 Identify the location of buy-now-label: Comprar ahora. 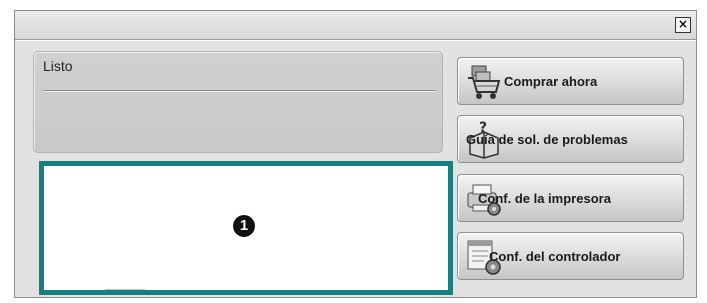
(551, 81).